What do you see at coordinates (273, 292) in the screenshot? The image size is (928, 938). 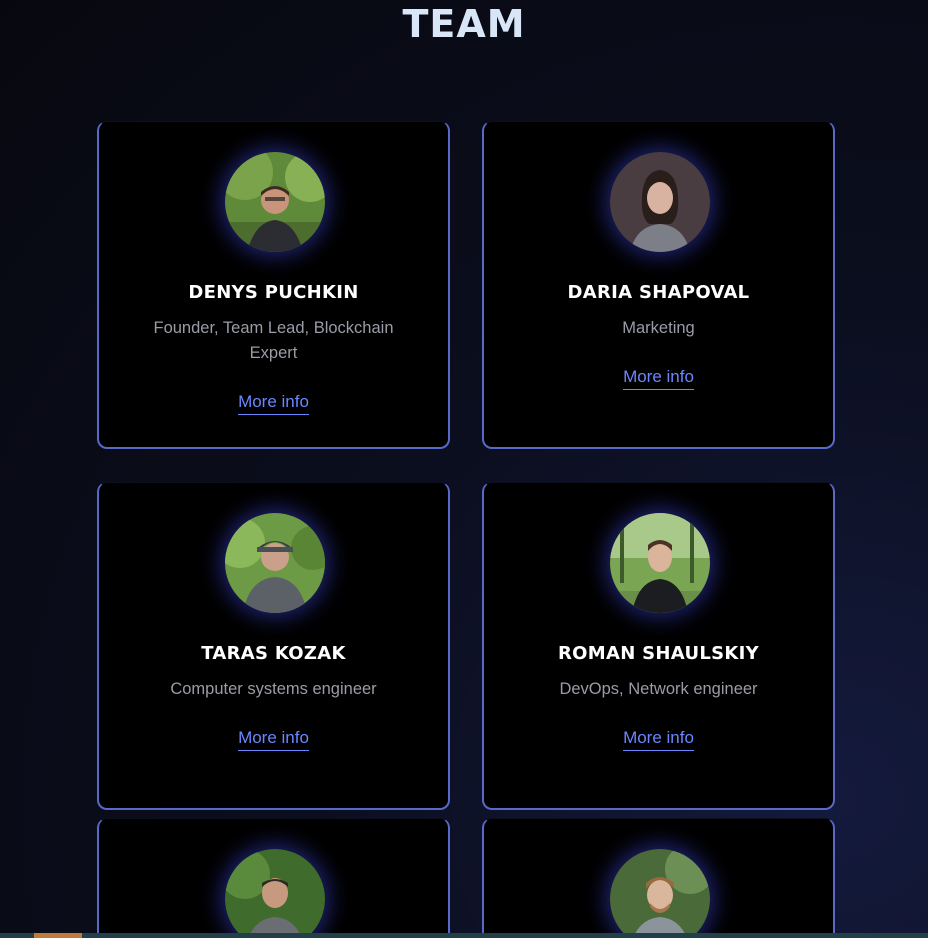 I see `member-name: DENYS PUCHKIN` at bounding box center [273, 292].